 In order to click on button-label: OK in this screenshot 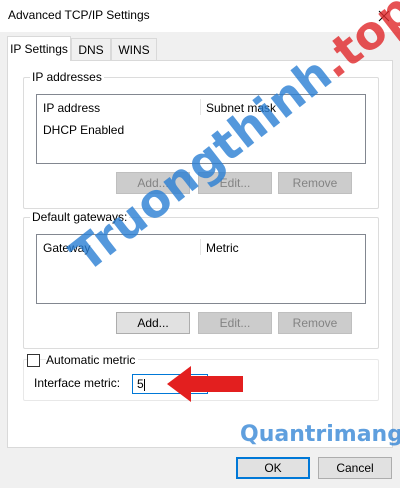, I will do `click(273, 468)`.